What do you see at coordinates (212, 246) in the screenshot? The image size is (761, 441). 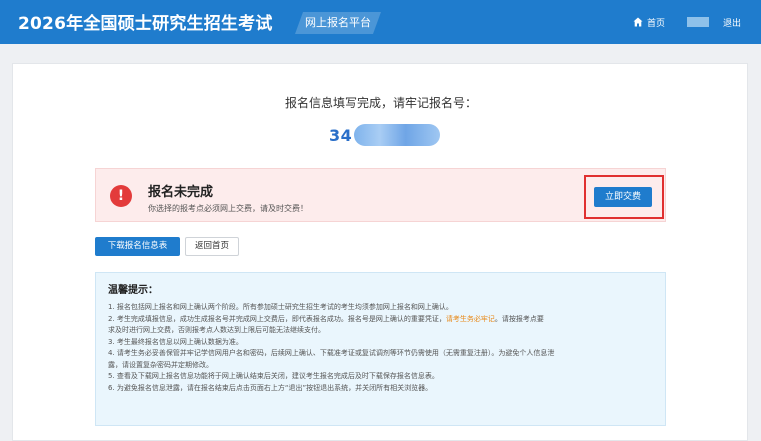 I see `back-home-button: 返回首页` at bounding box center [212, 246].